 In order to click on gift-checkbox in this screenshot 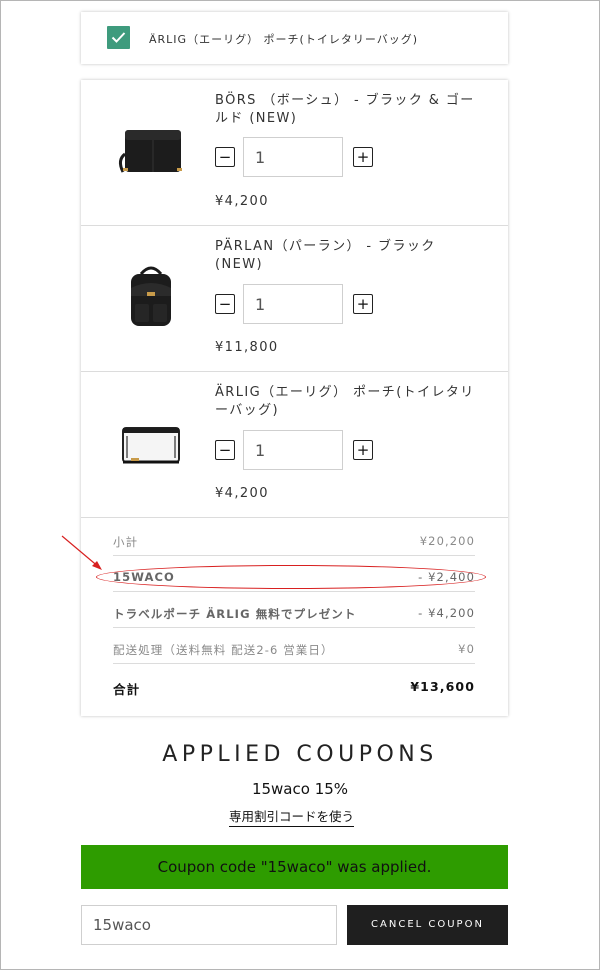, I will do `click(118, 37)`.